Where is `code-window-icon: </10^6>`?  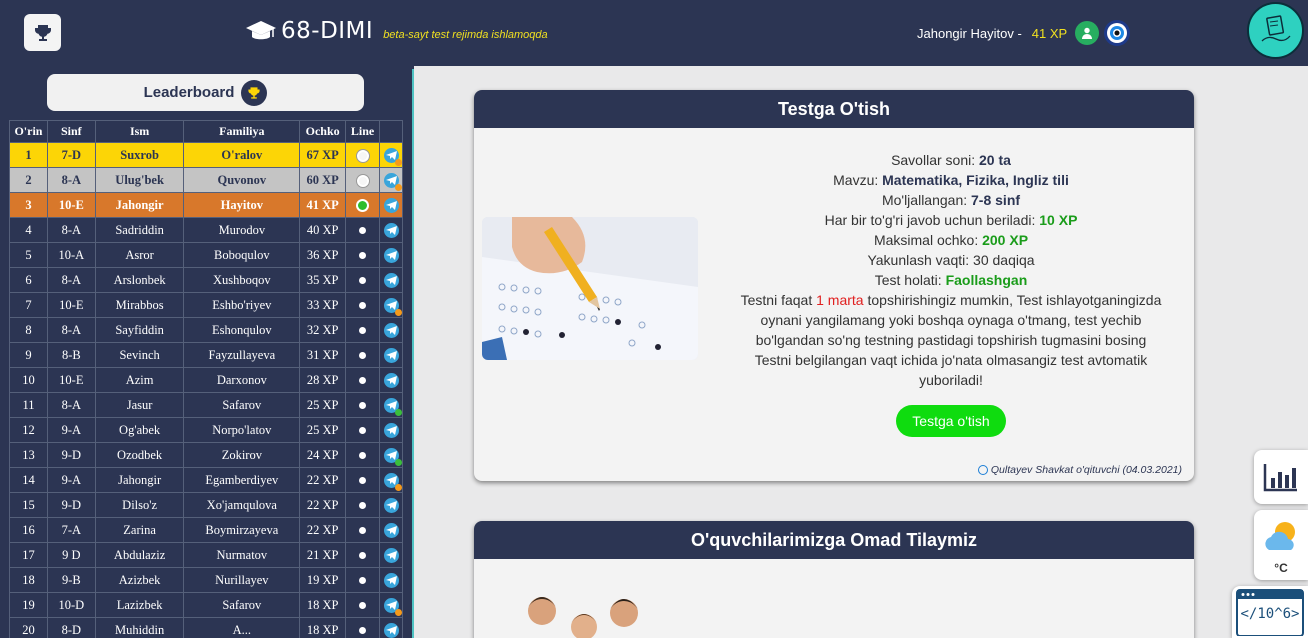
code-window-icon: </10^6> is located at coordinates (1270, 612).